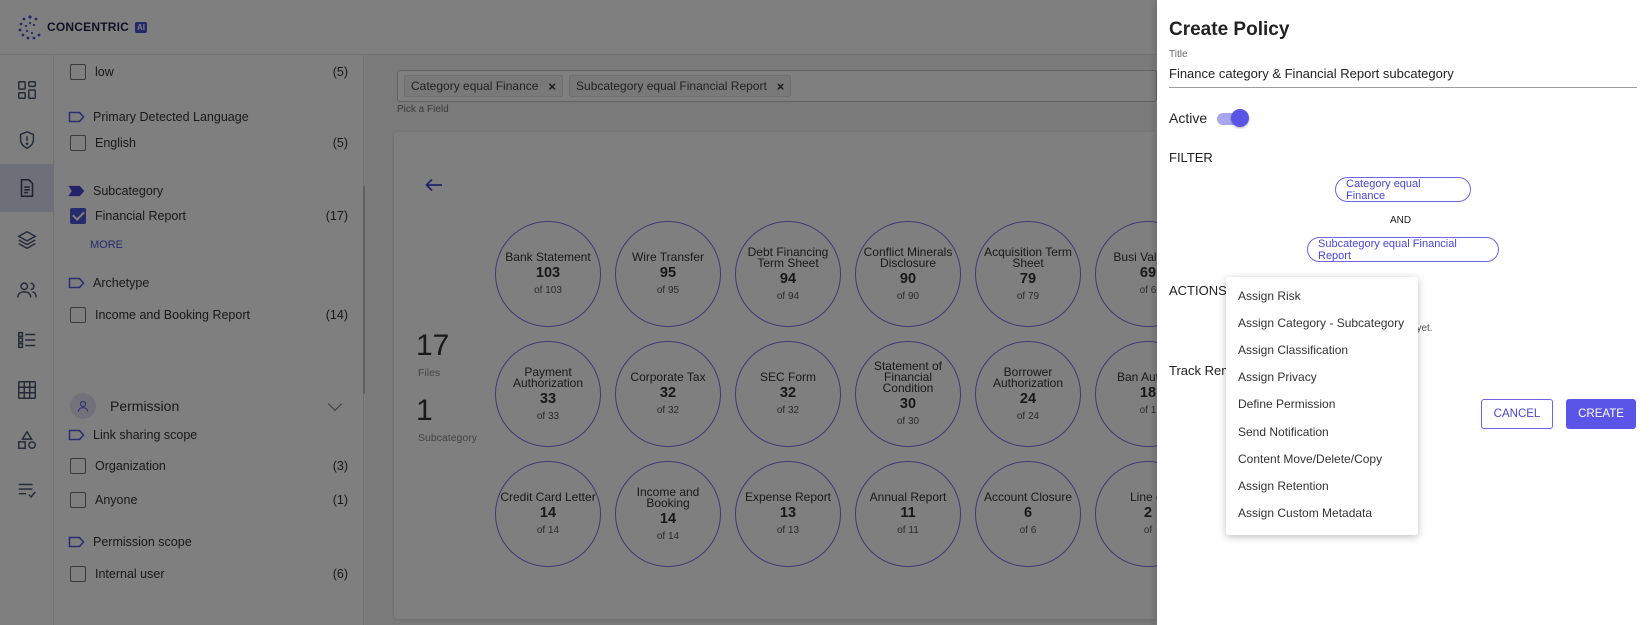  I want to click on actions-heading: ACTIONS, so click(1198, 290).